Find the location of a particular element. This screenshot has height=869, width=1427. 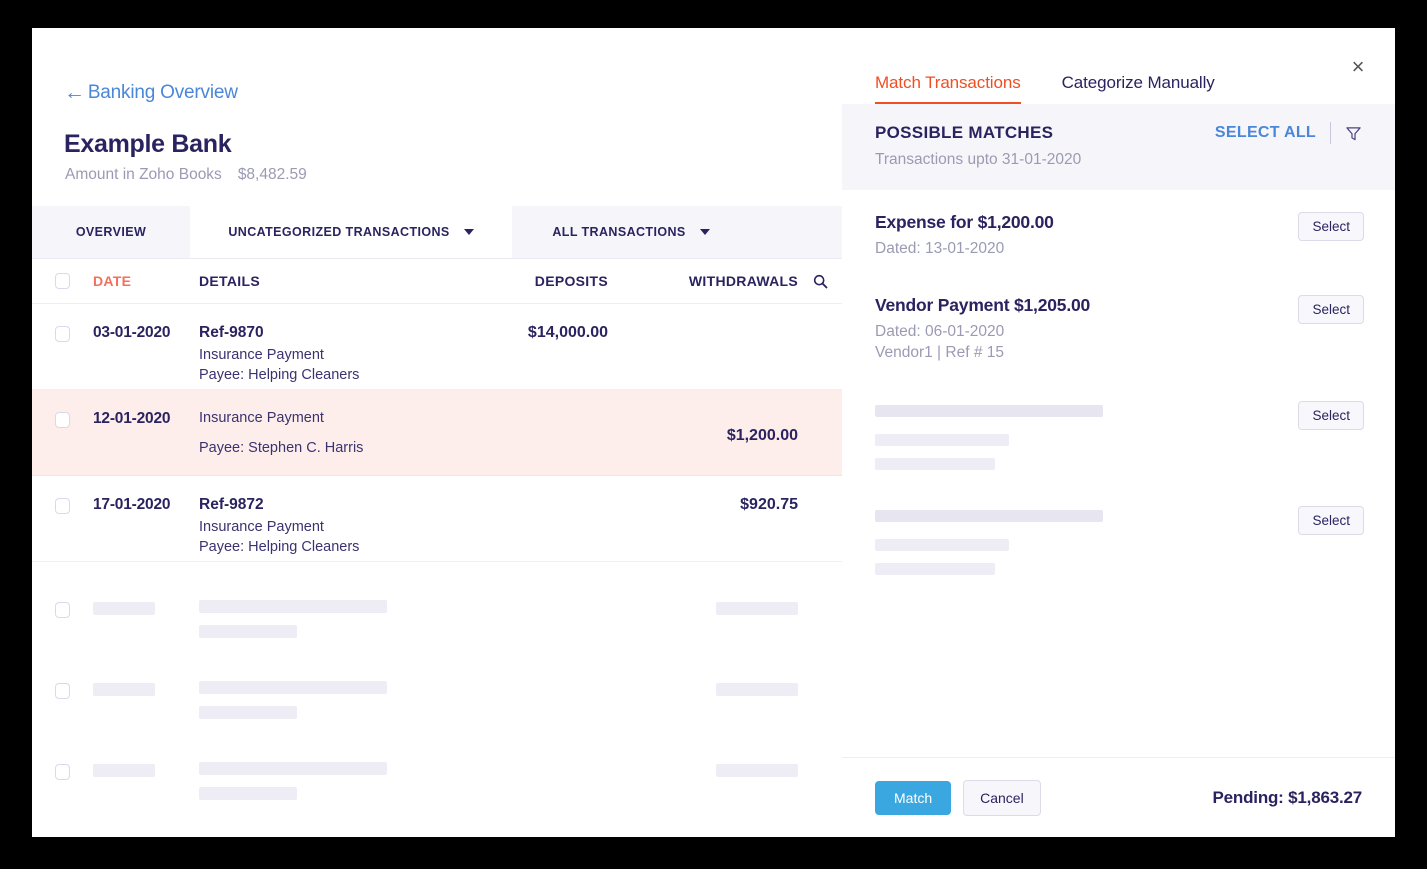

tab-categorize-manually: Categorize Manually is located at coordinates (1138, 88).